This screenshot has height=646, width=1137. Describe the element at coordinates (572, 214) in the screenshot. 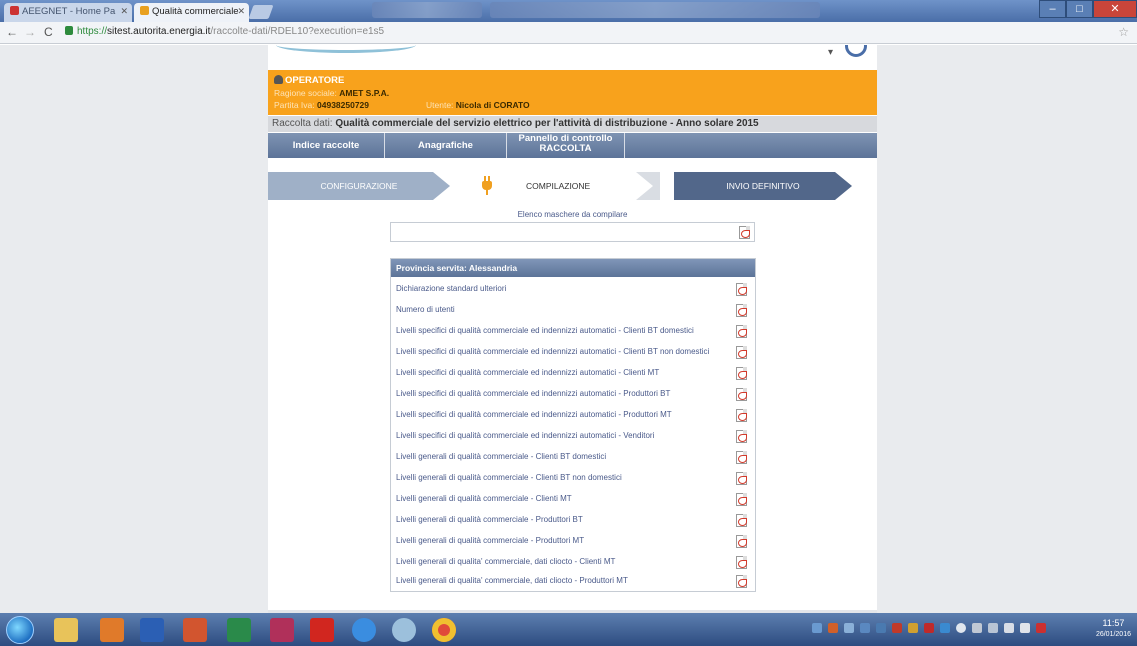

I see `elenco-label: Elenco maschere da compilare` at that location.